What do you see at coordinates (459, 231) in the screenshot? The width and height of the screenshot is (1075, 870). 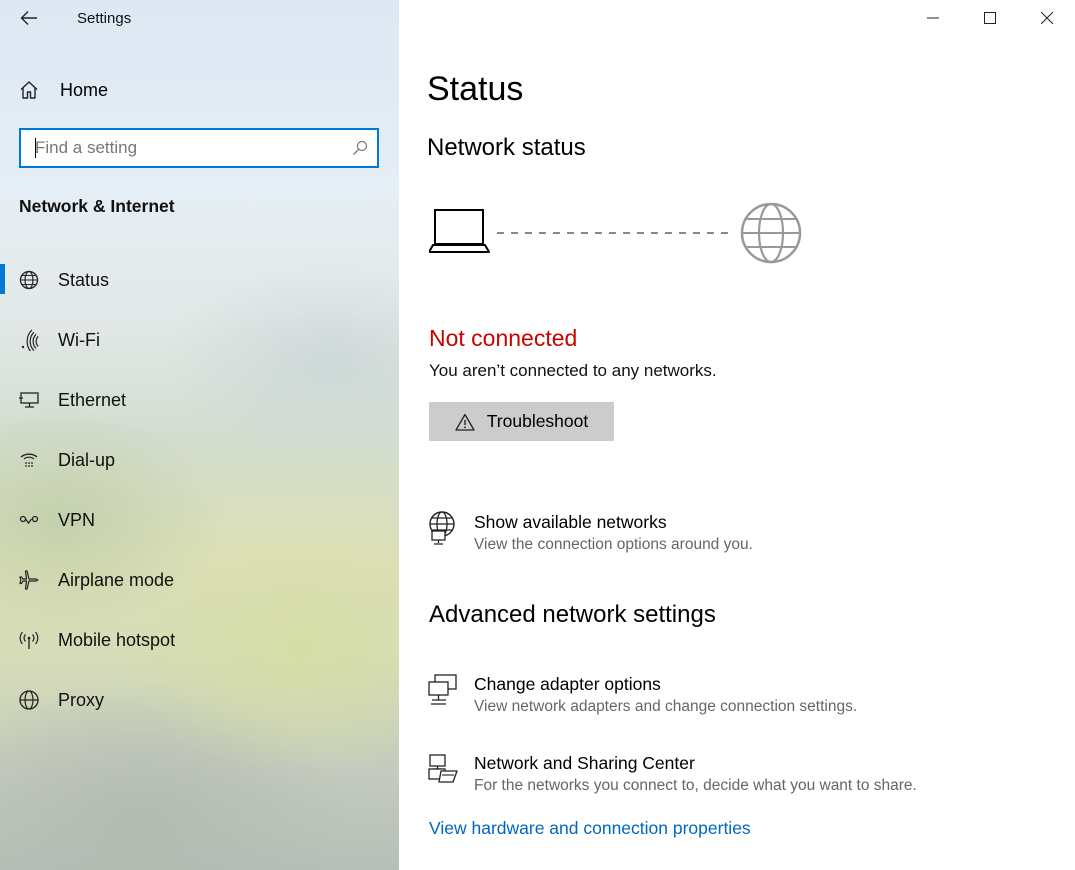 I see `laptop-icon` at bounding box center [459, 231].